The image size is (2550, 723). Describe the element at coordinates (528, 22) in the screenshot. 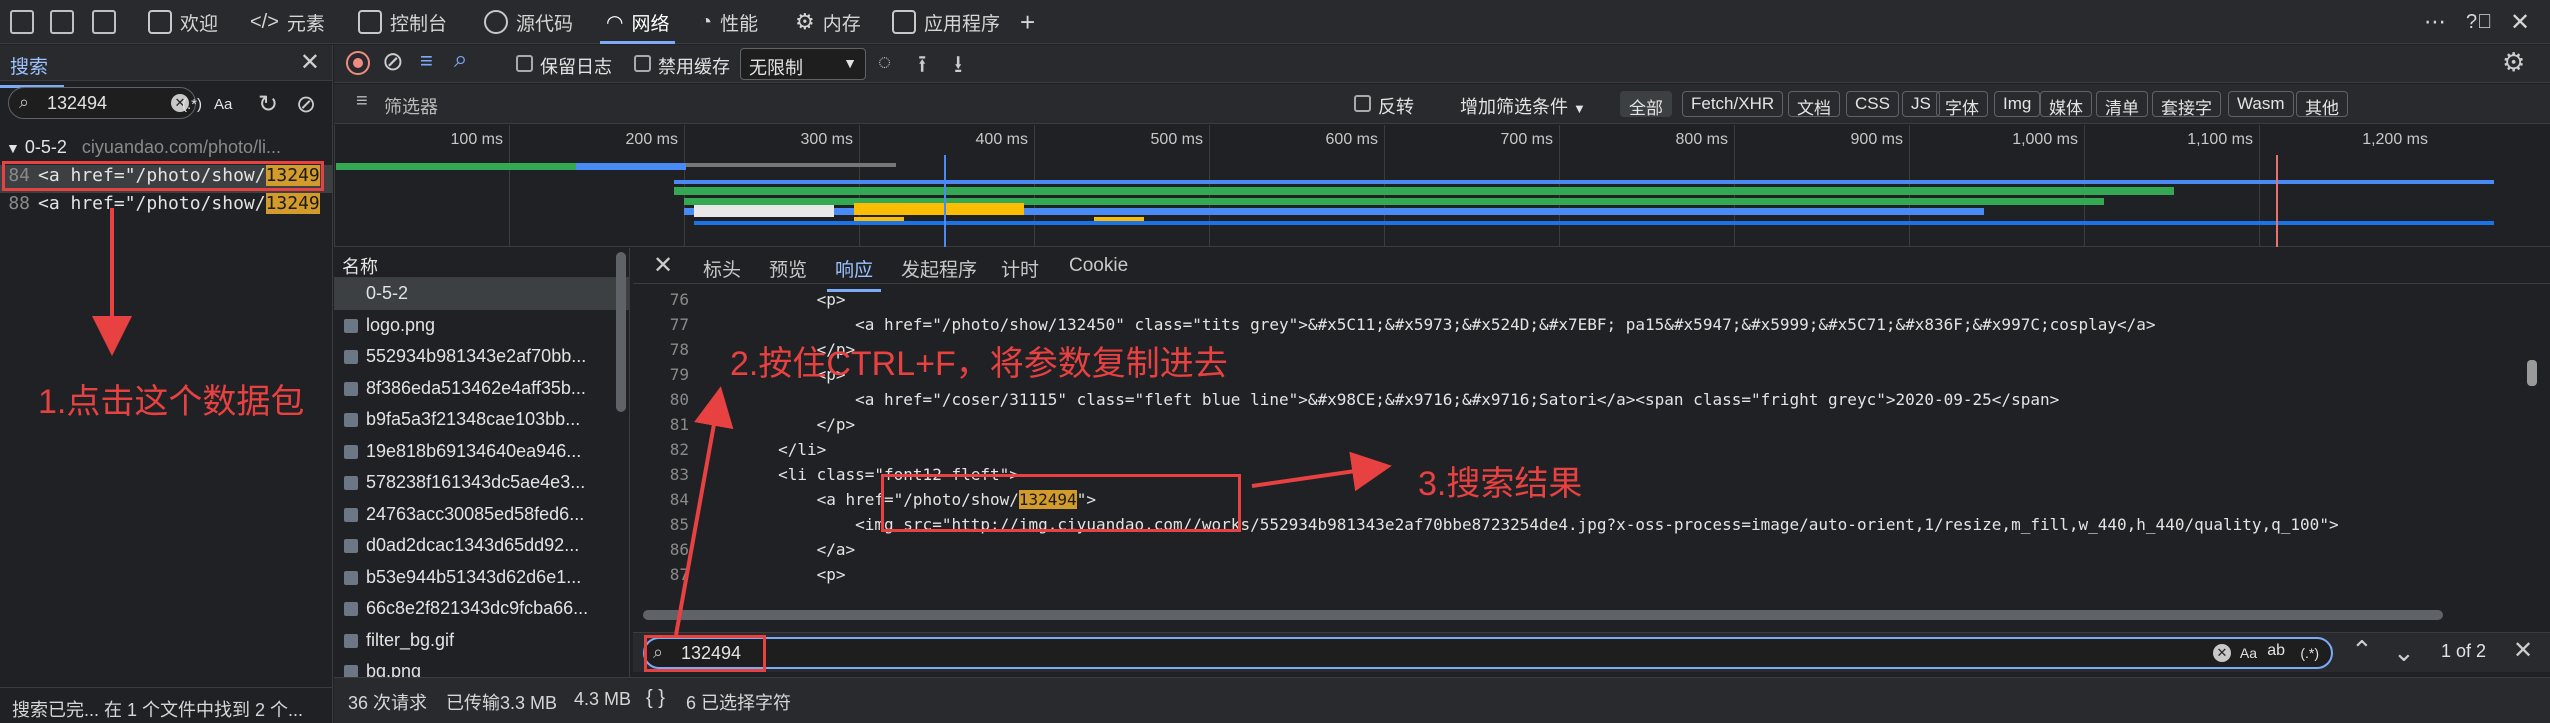

I see `tab-sources: 源代码` at that location.